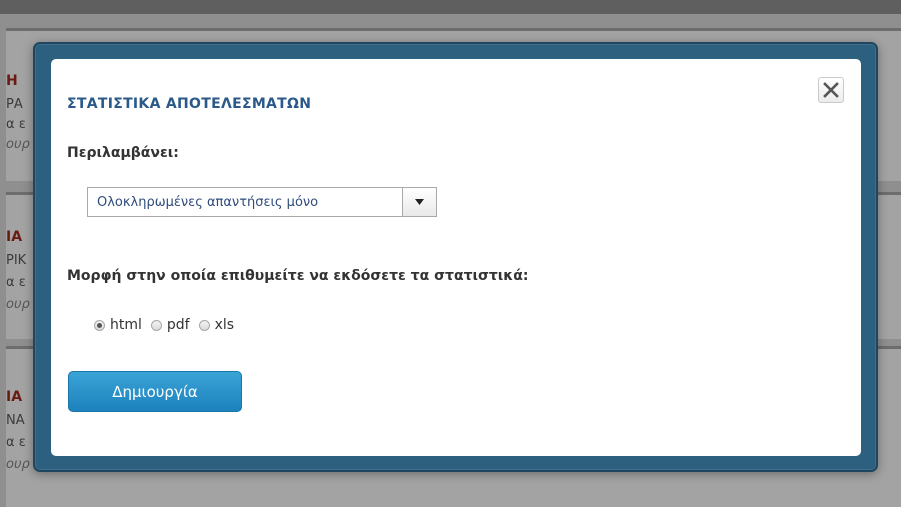  I want to click on radio-label-xls: xls, so click(224, 325).